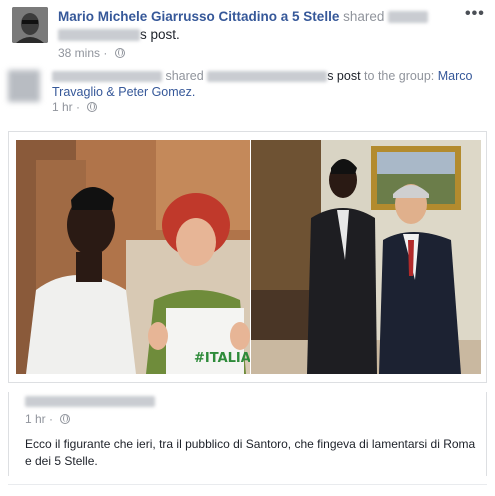 Image resolution: width=495 pixels, height=496 pixels. What do you see at coordinates (24, 86) in the screenshot?
I see `shared-author-avatar` at bounding box center [24, 86].